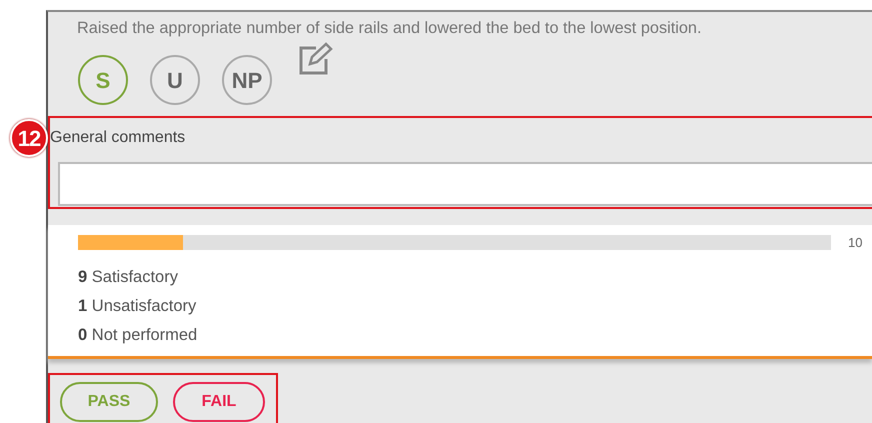  I want to click on callout-number: 12, so click(29, 138).